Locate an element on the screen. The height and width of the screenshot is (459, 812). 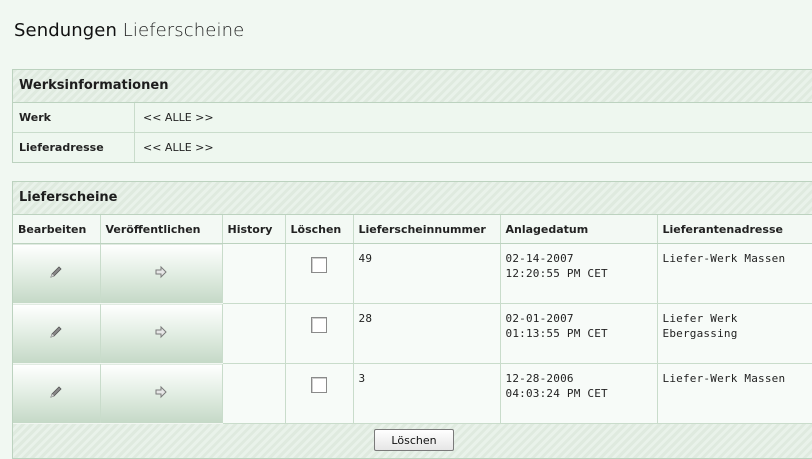
lieferadresse-value: << ALLE >> is located at coordinates (178, 147).